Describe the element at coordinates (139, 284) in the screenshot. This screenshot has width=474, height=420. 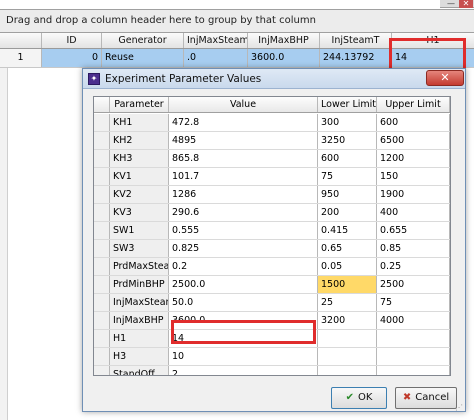
I see `cell-parameter: PrdMinBHP` at that location.